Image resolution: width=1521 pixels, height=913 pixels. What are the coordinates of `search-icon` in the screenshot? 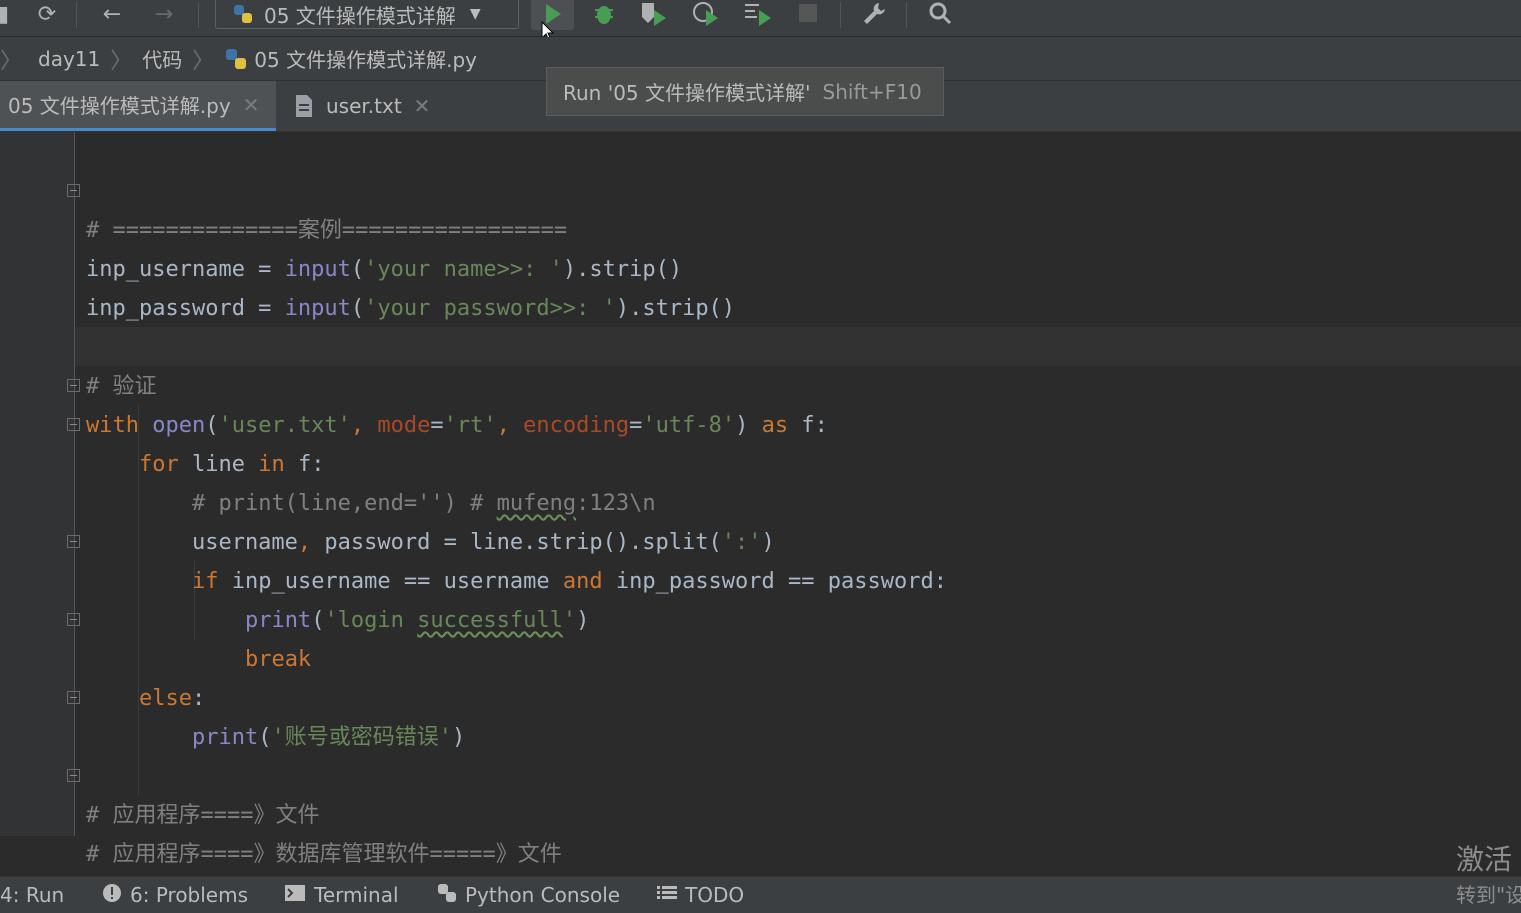 It's located at (940, 14).